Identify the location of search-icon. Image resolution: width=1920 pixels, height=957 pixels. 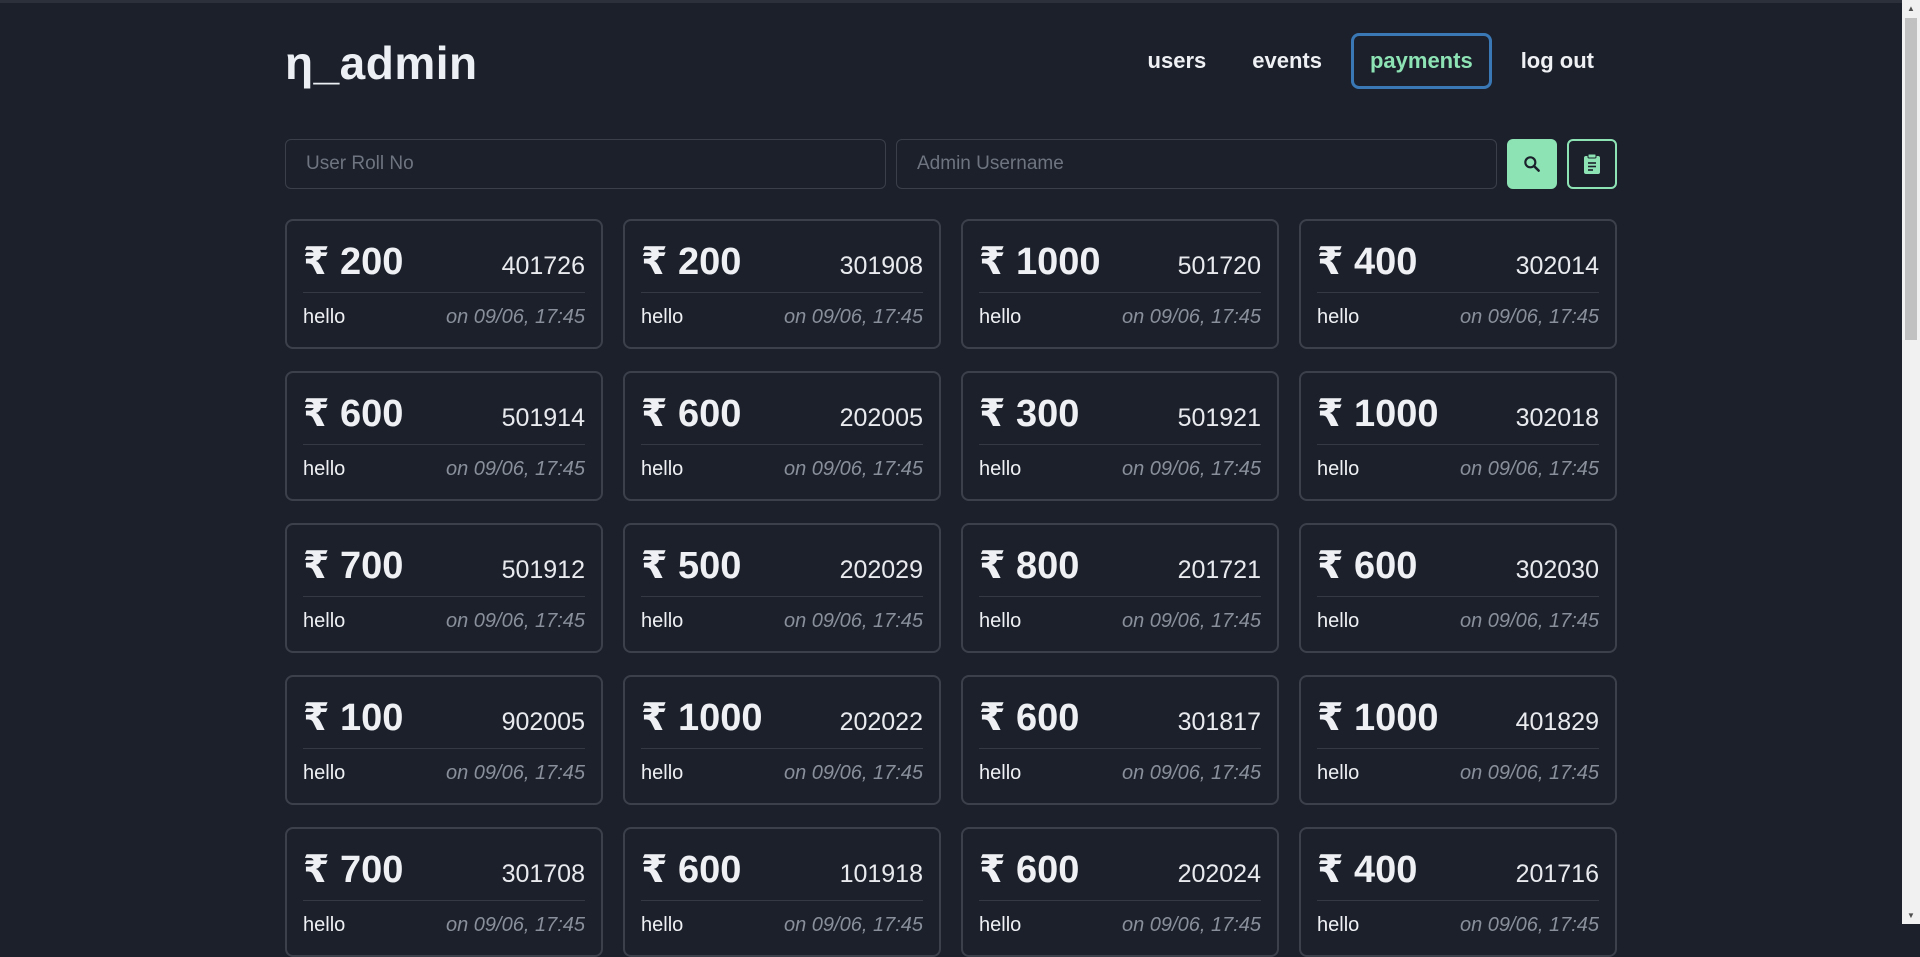
(1532, 164).